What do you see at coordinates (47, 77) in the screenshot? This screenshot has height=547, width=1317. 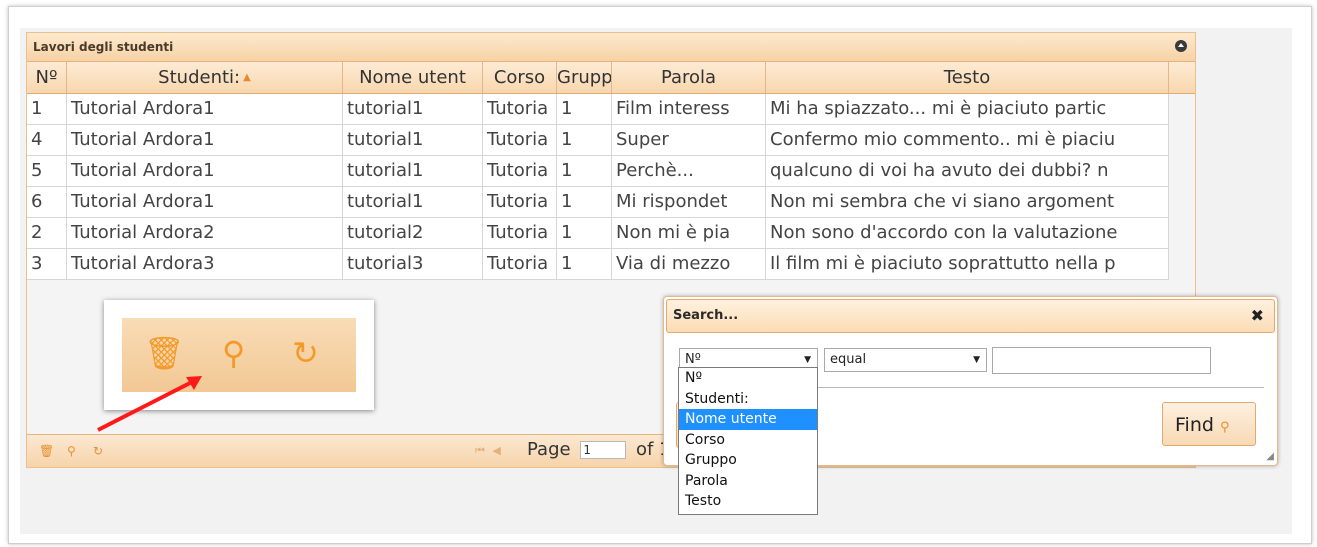 I see `col-header-no: Nº` at bounding box center [47, 77].